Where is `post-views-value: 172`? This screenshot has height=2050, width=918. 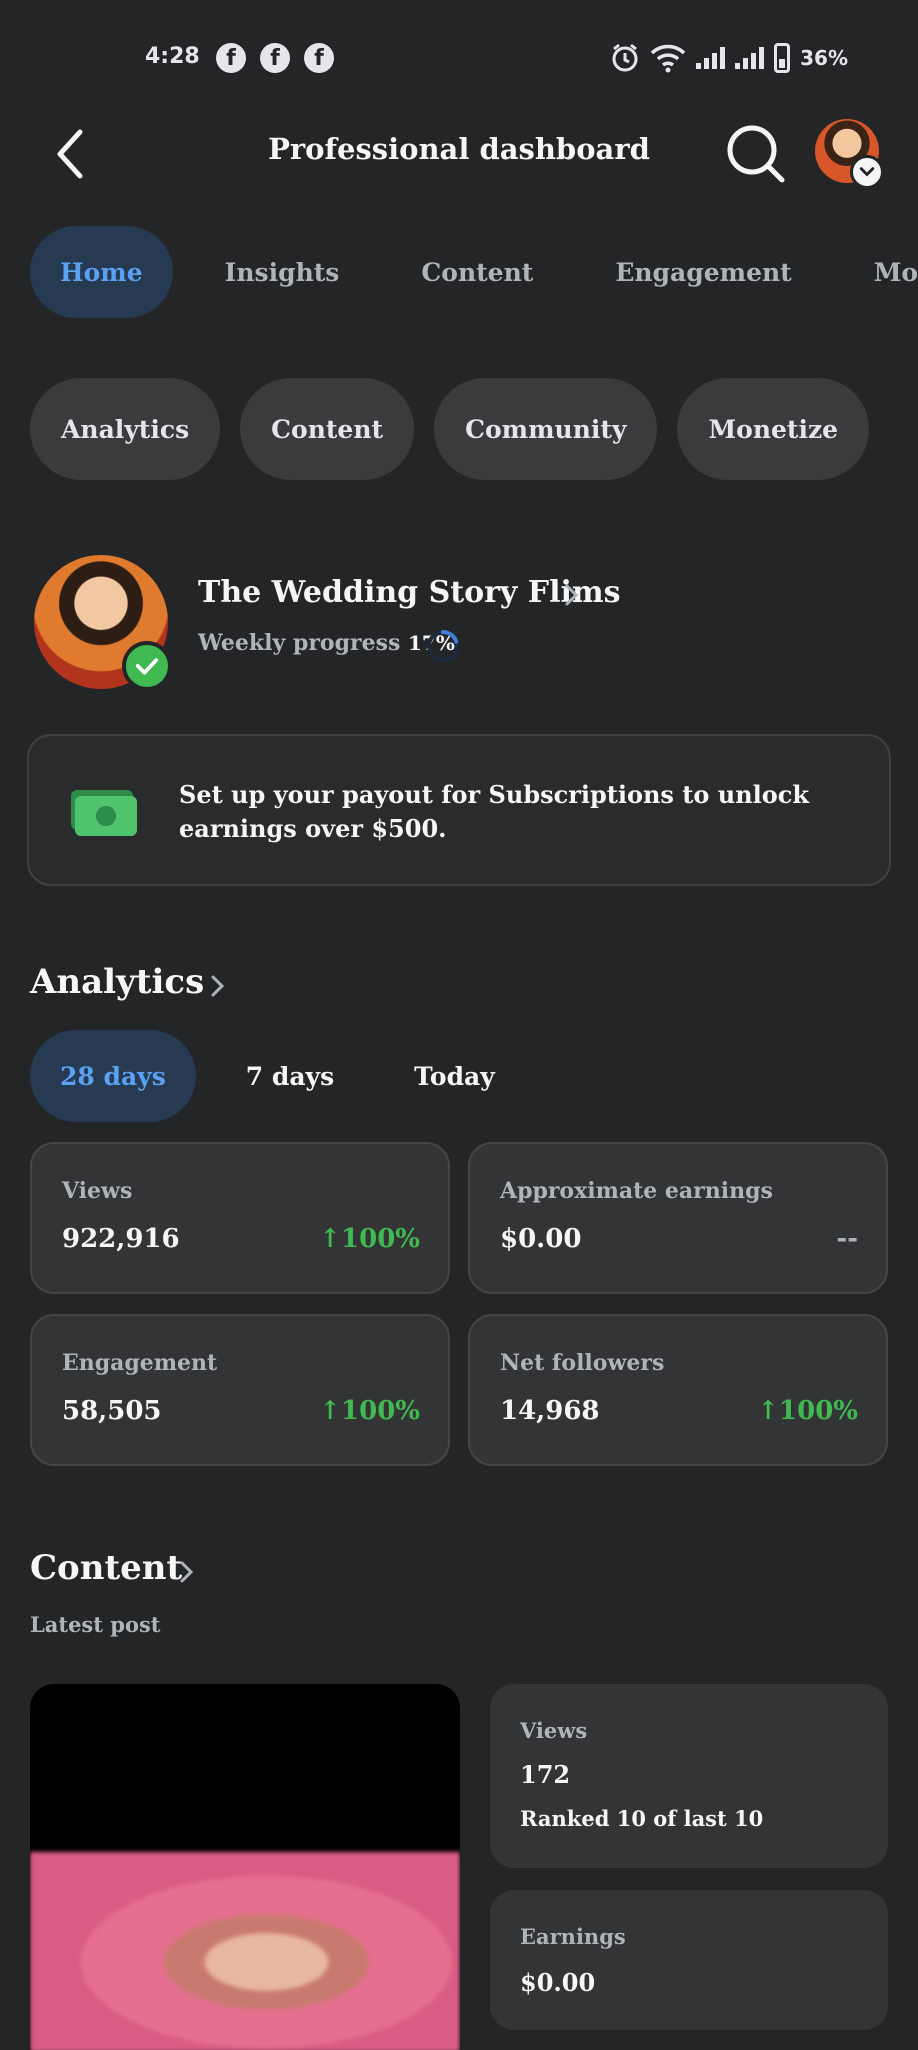 post-views-value: 172 is located at coordinates (545, 1774).